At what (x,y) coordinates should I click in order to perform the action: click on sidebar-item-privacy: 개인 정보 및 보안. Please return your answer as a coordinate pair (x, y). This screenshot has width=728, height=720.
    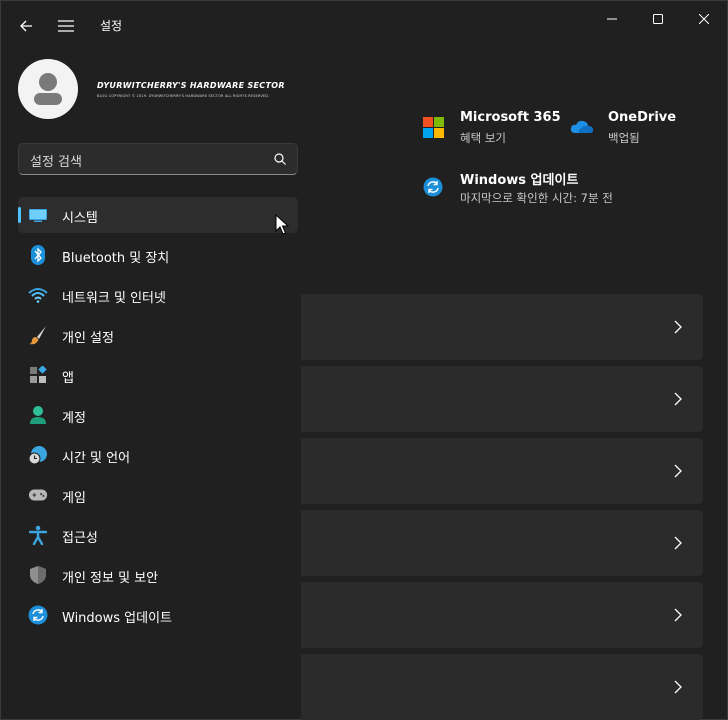
    Looking at the image, I should click on (158, 575).